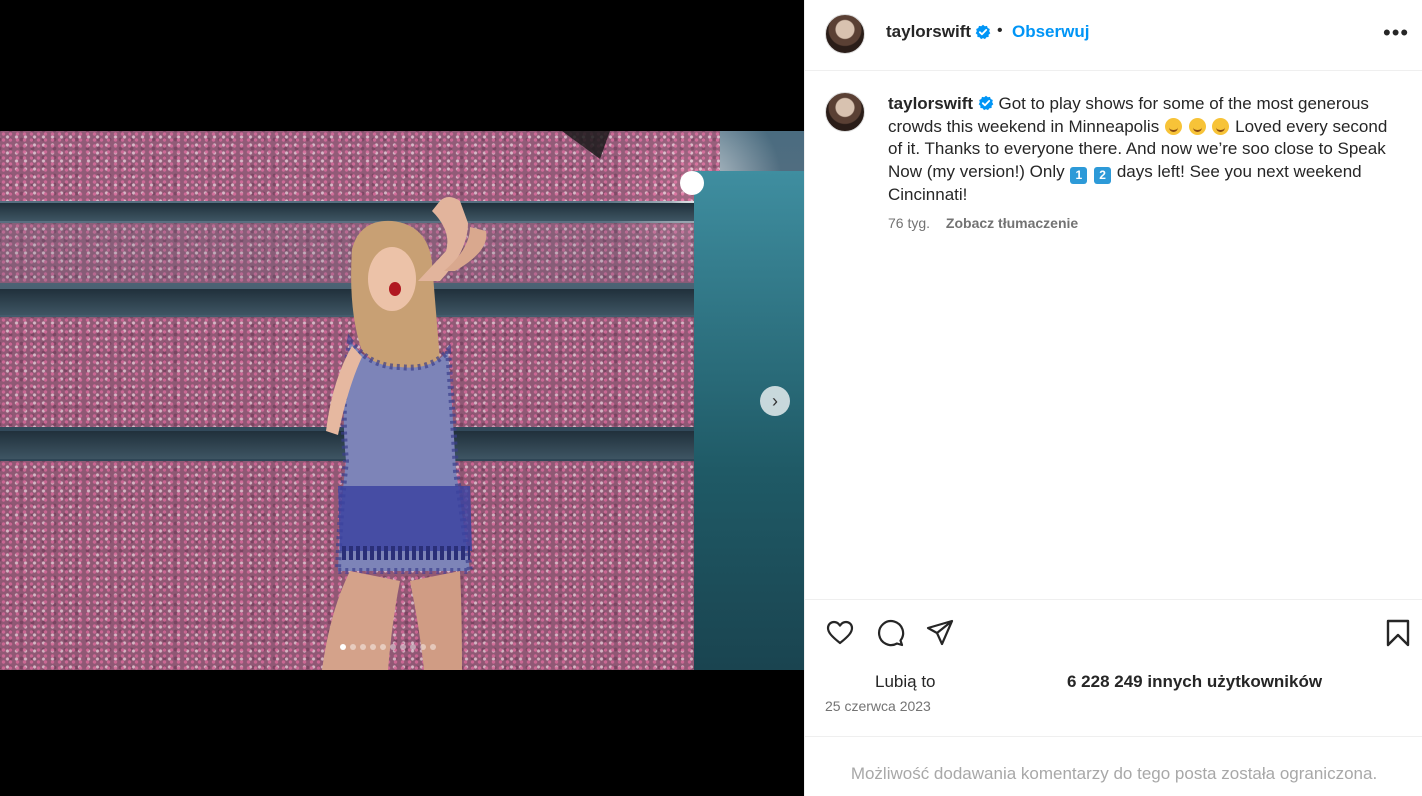  What do you see at coordinates (1113, 35) in the screenshot?
I see `post-header: taylorswift • Obserwuj •••` at bounding box center [1113, 35].